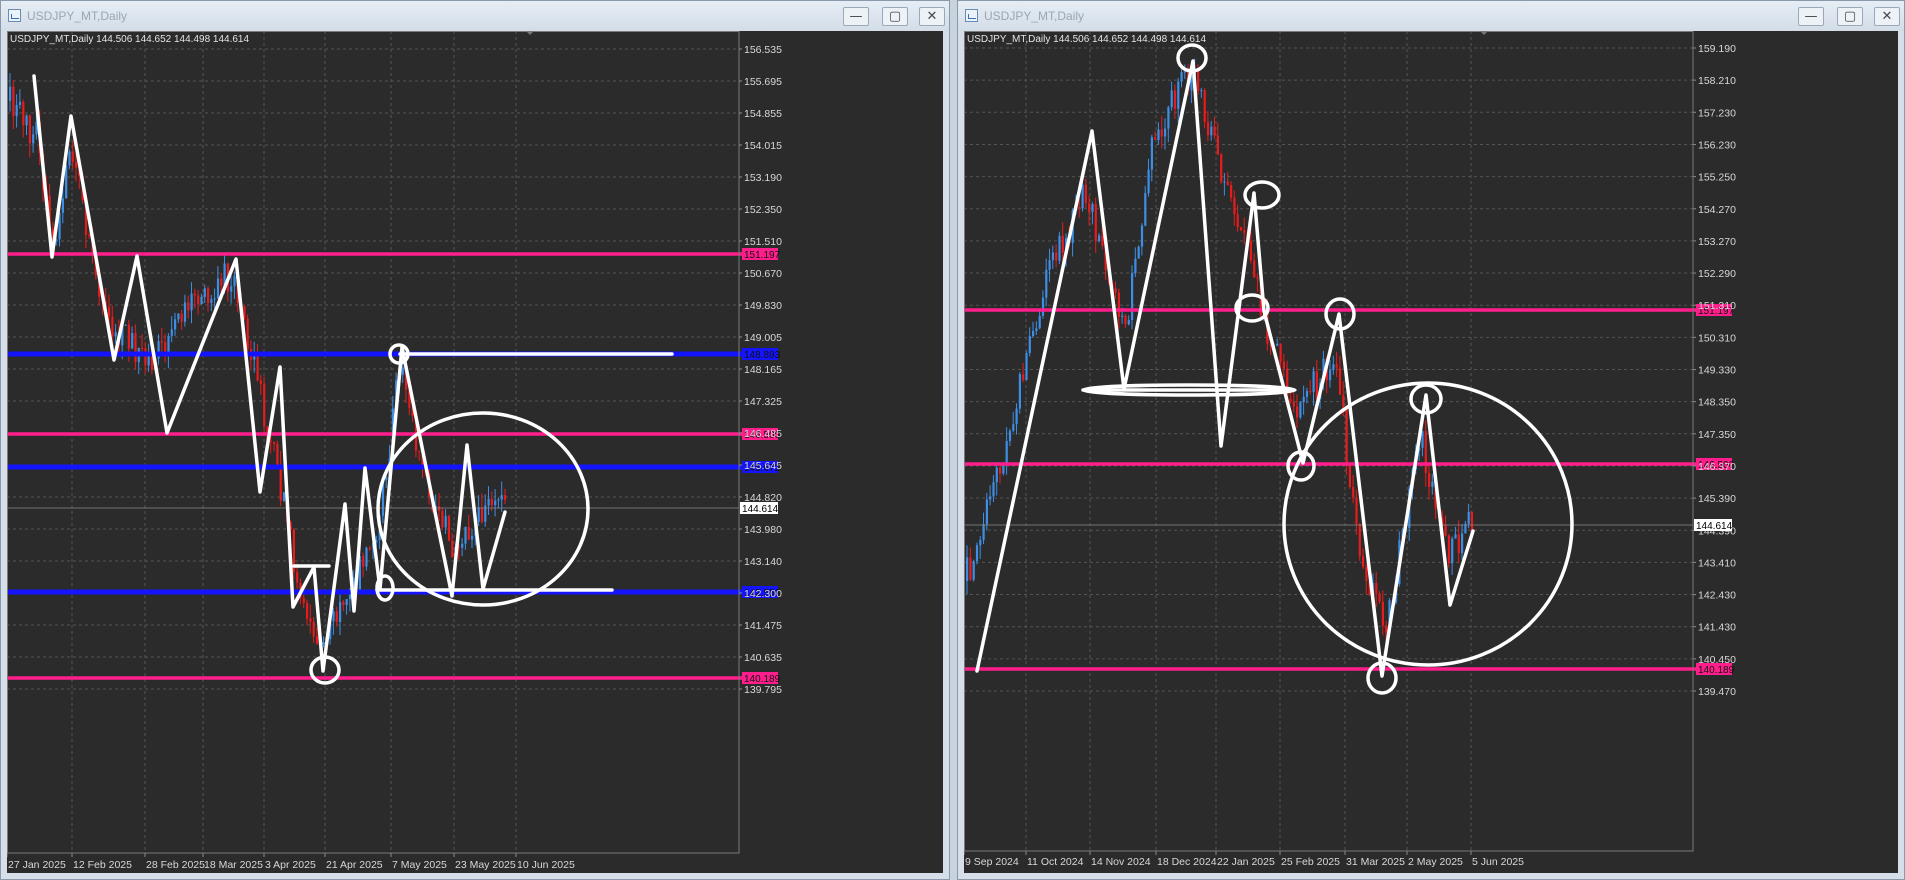  I want to click on price-tick-label: 153.270, so click(1717, 242).